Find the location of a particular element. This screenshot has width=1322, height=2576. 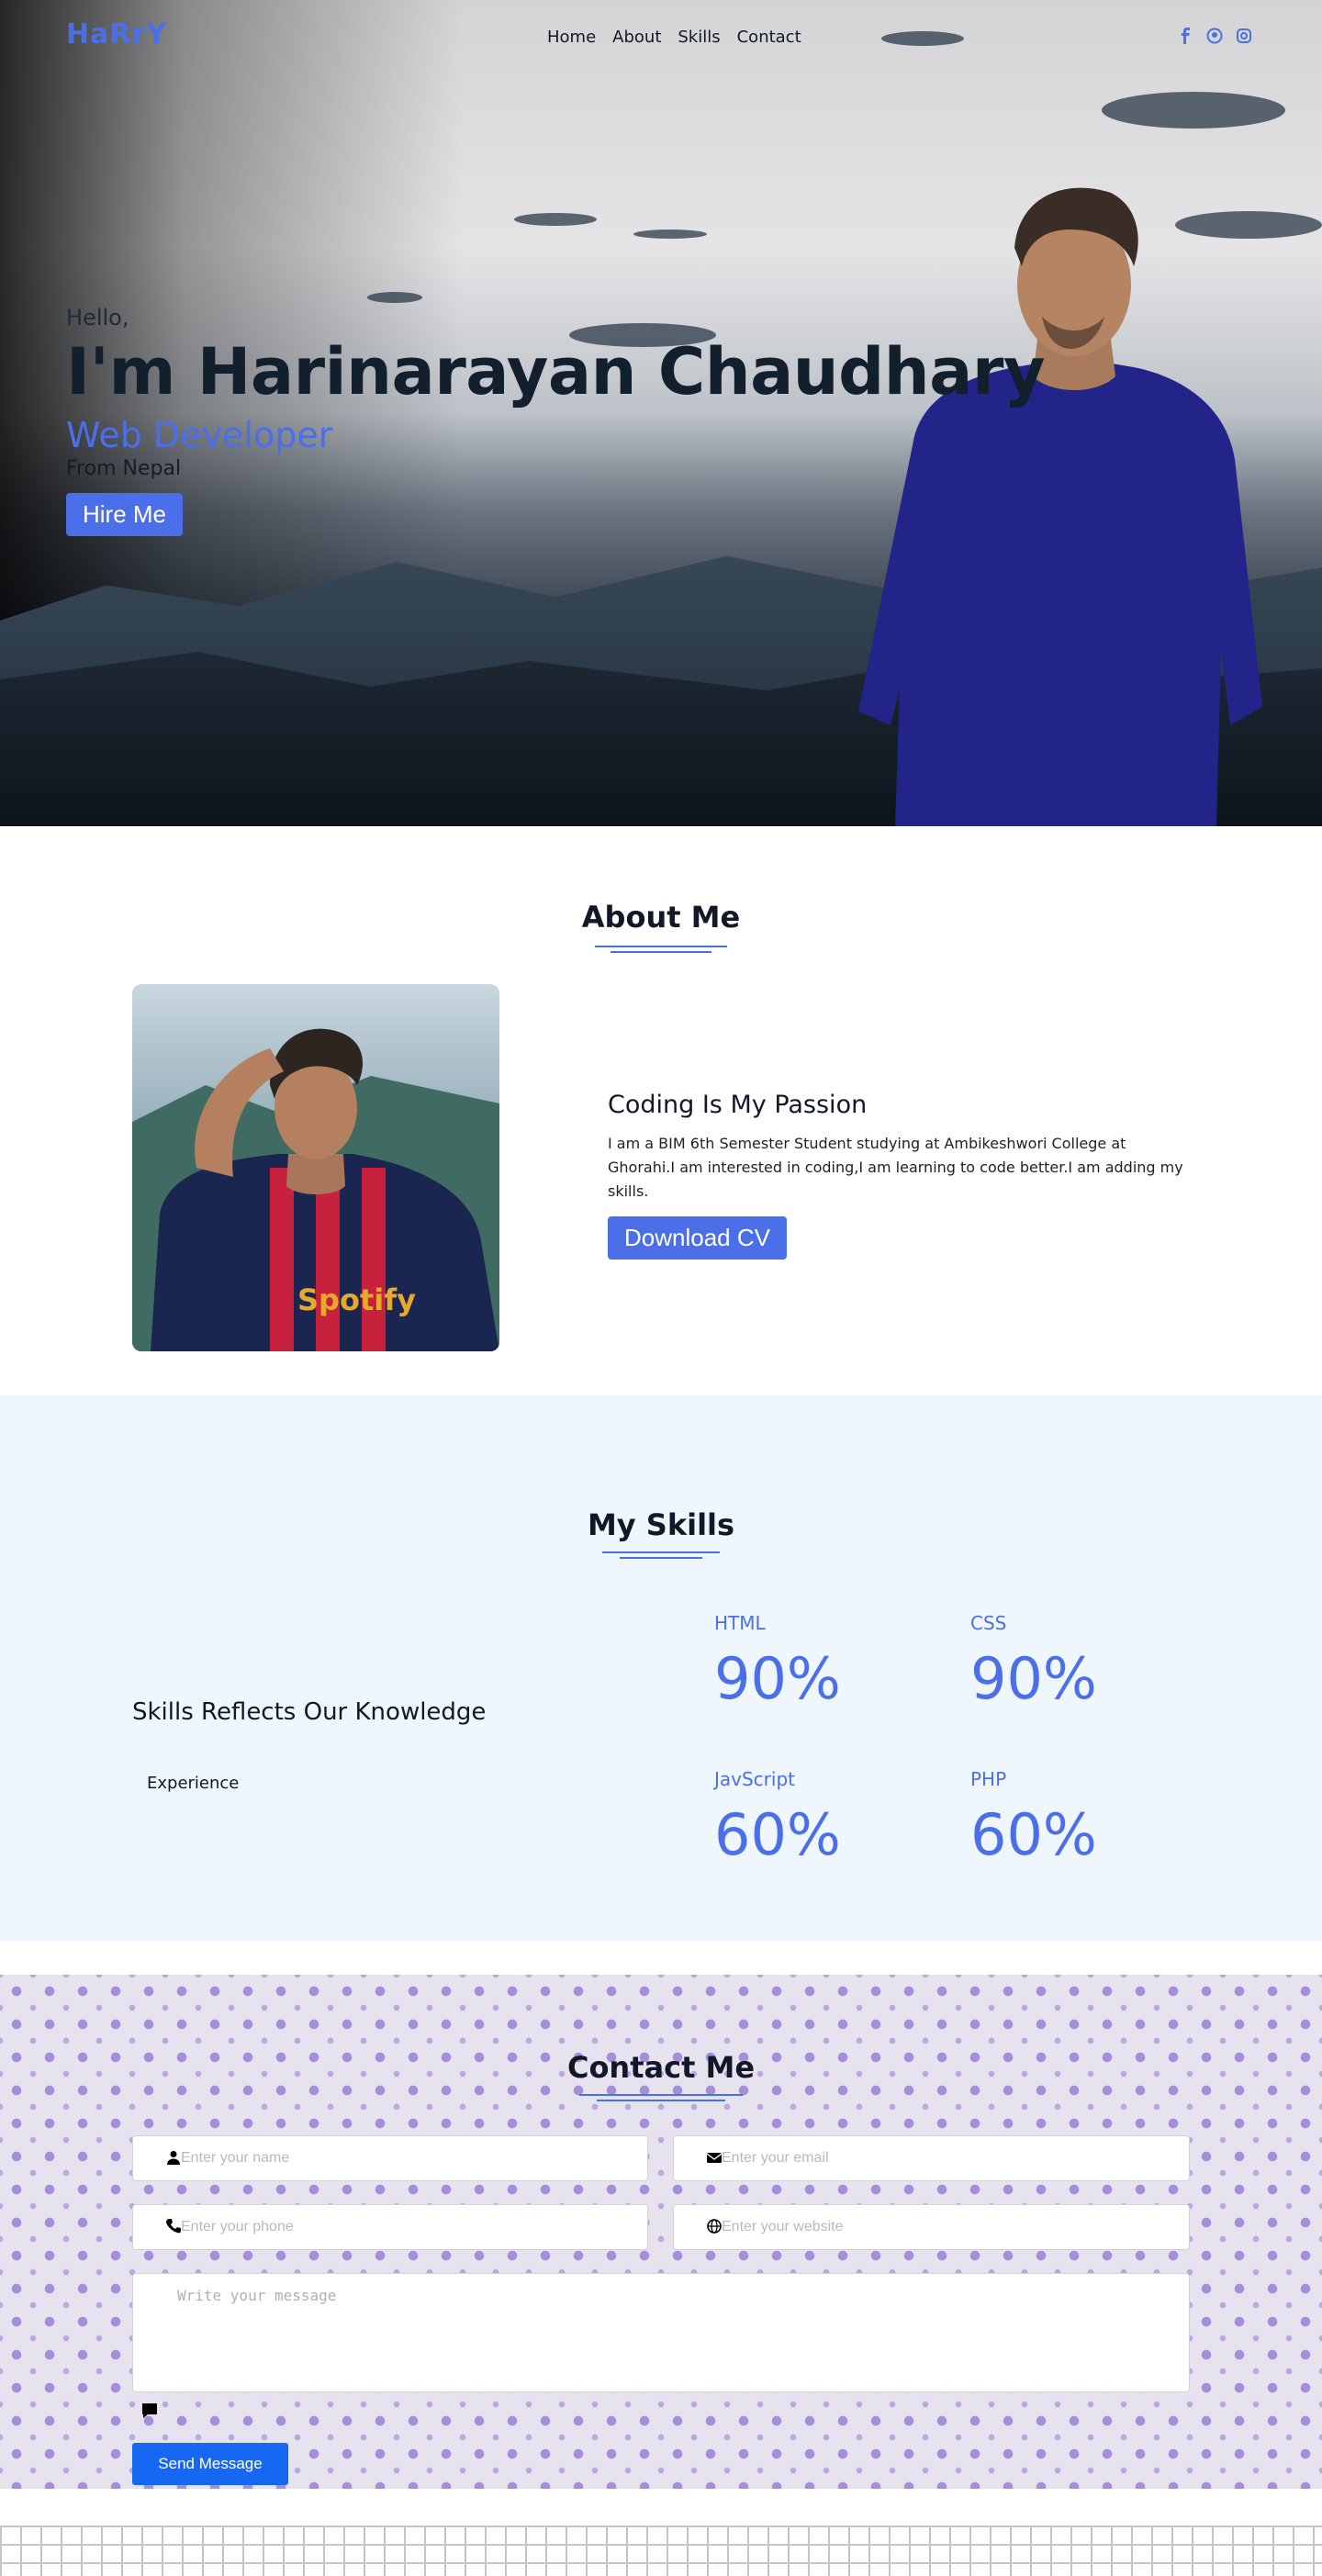

section-spacer is located at coordinates (661, 1958).